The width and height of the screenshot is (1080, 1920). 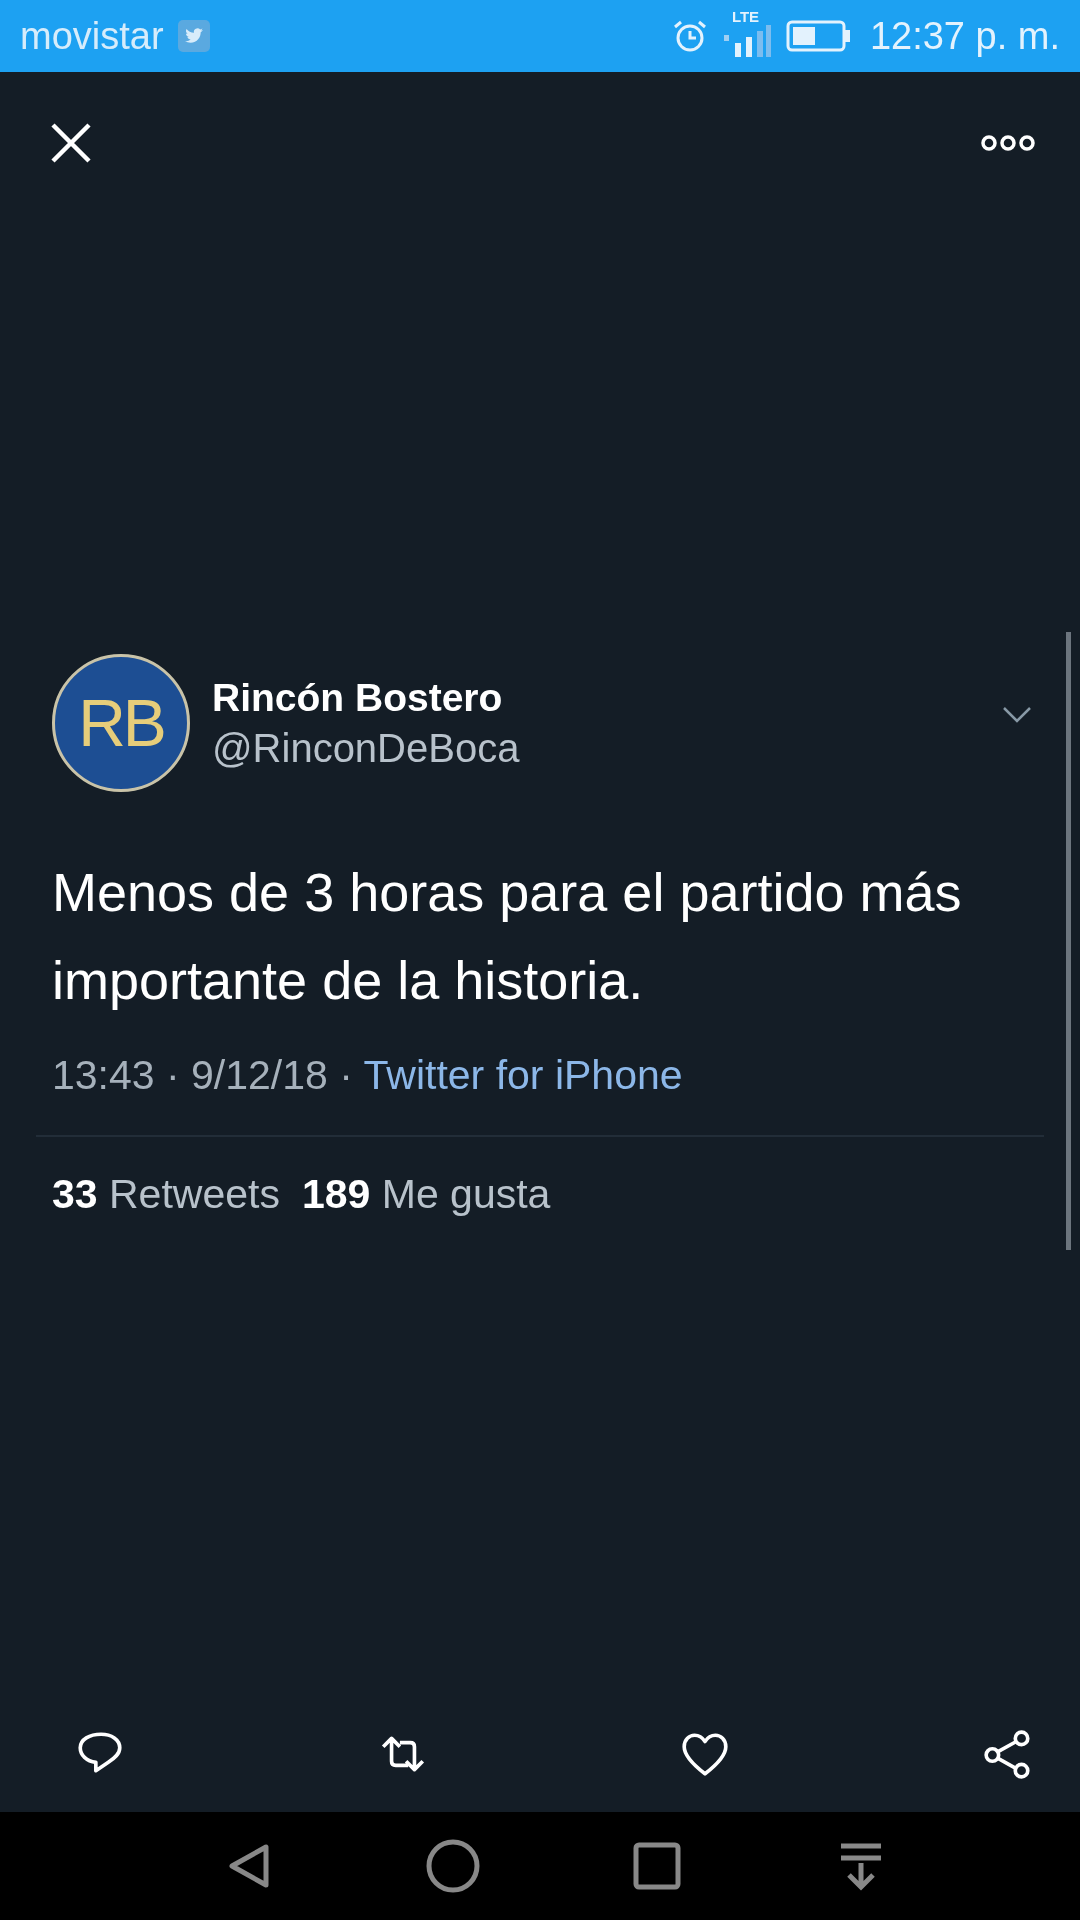 I want to click on carrier-name: movistar, so click(x=92, y=36).